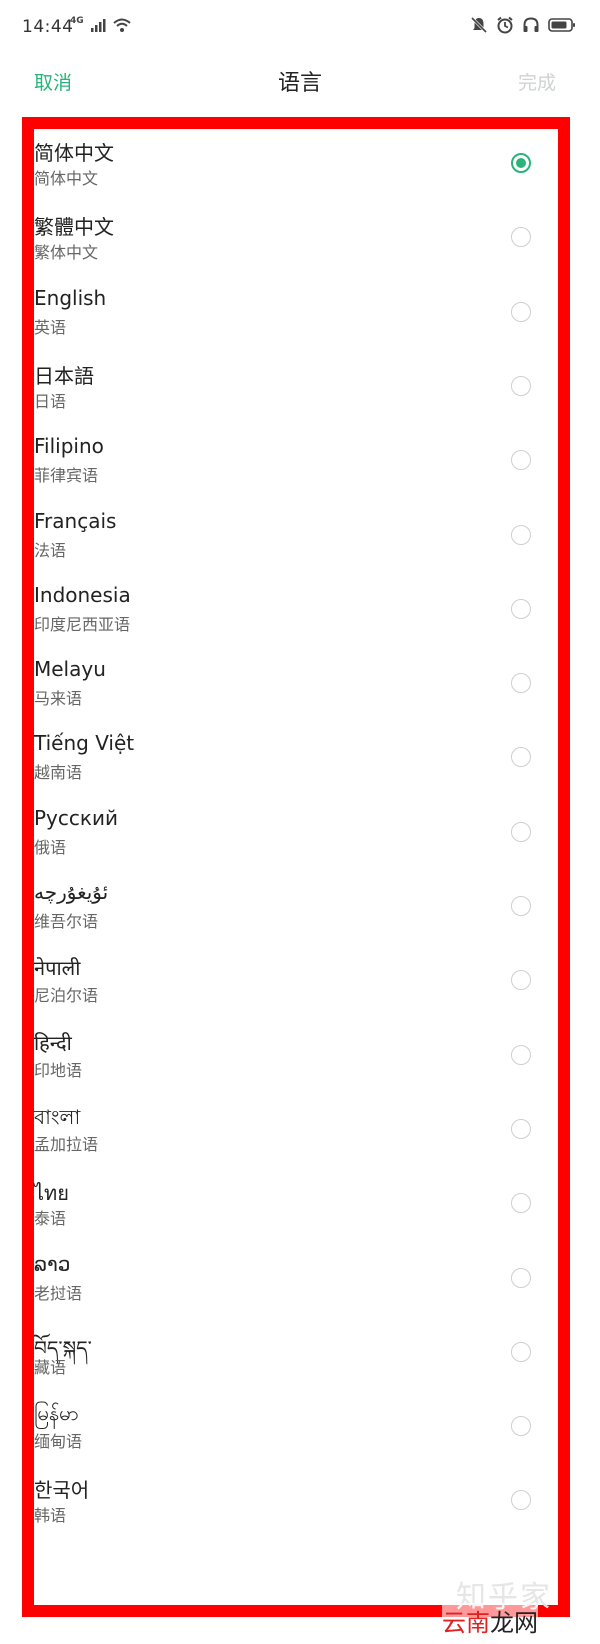 The width and height of the screenshot is (600, 1644). I want to click on language-item: Русский 俄语, so click(296, 838).